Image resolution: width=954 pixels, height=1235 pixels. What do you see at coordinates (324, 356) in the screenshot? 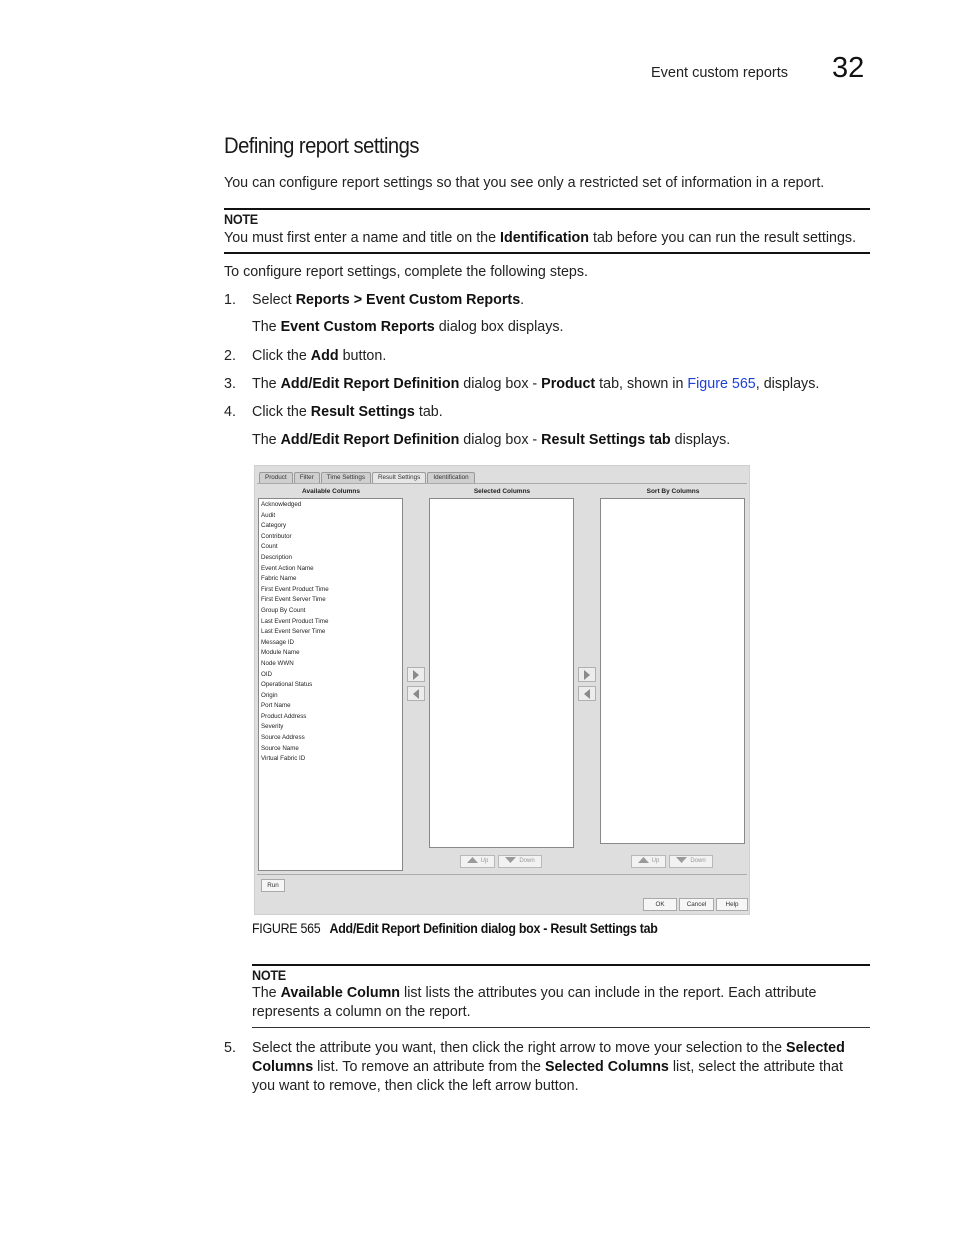
I see `button-name: Add` at bounding box center [324, 356].